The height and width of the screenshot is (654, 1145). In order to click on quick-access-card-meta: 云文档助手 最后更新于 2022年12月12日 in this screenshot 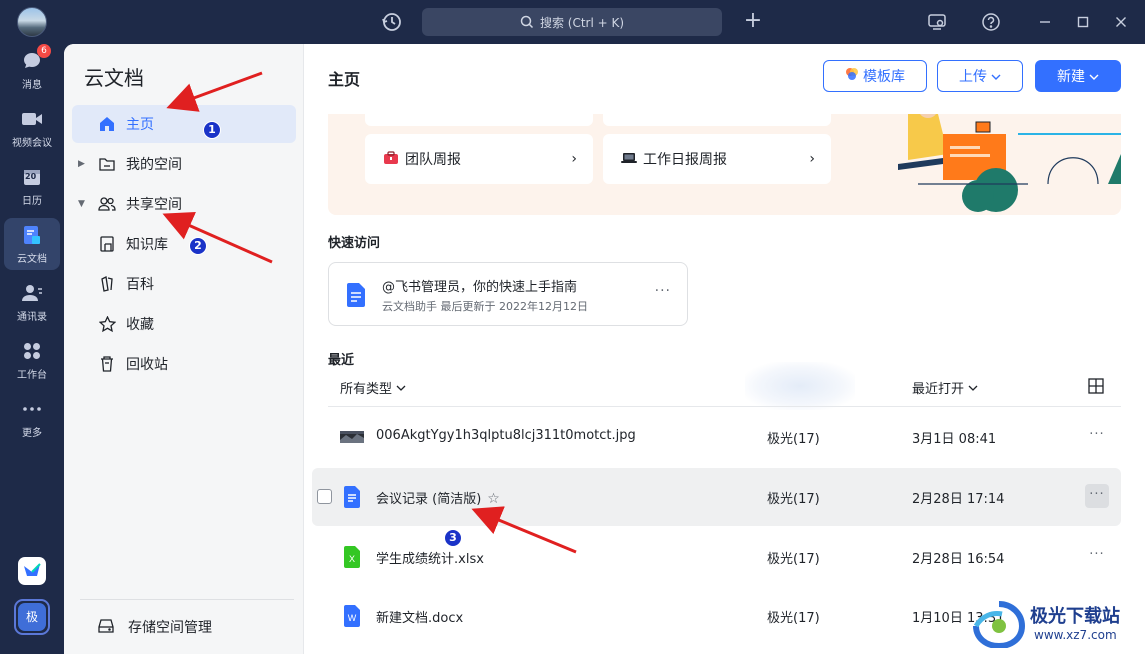, I will do `click(485, 306)`.